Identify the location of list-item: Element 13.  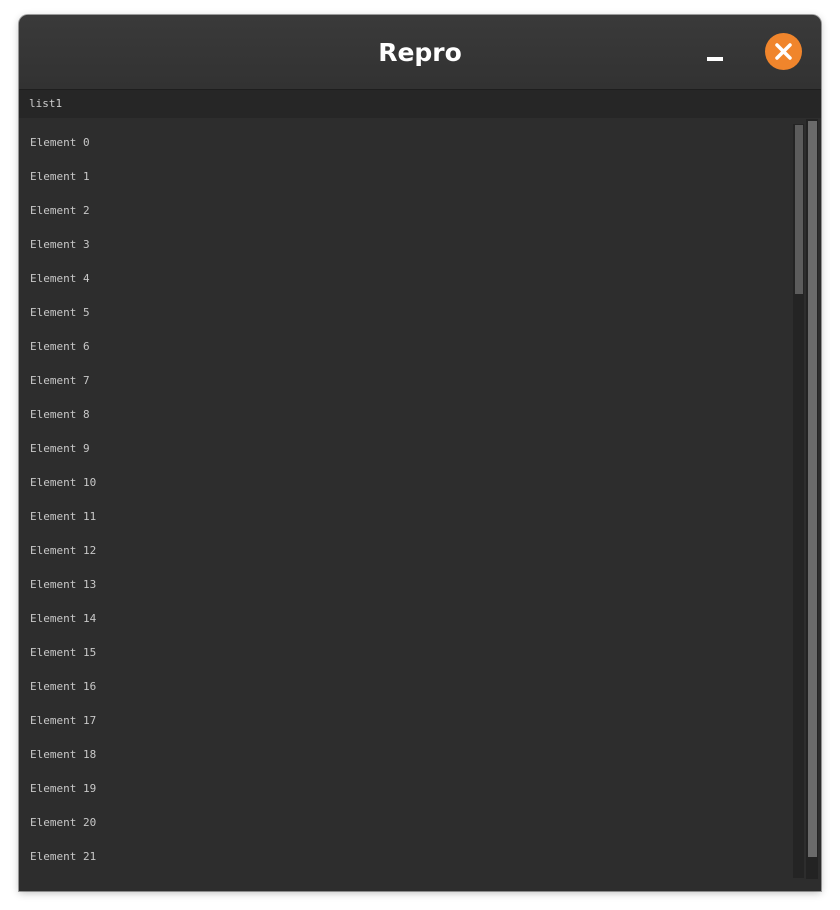
(63, 585).